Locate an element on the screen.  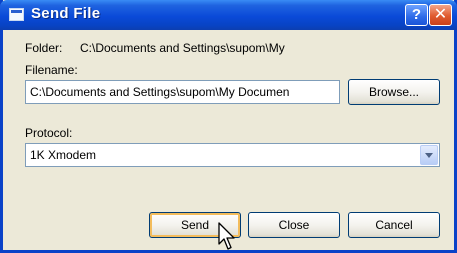
close-icon: ✕ is located at coordinates (440, 14).